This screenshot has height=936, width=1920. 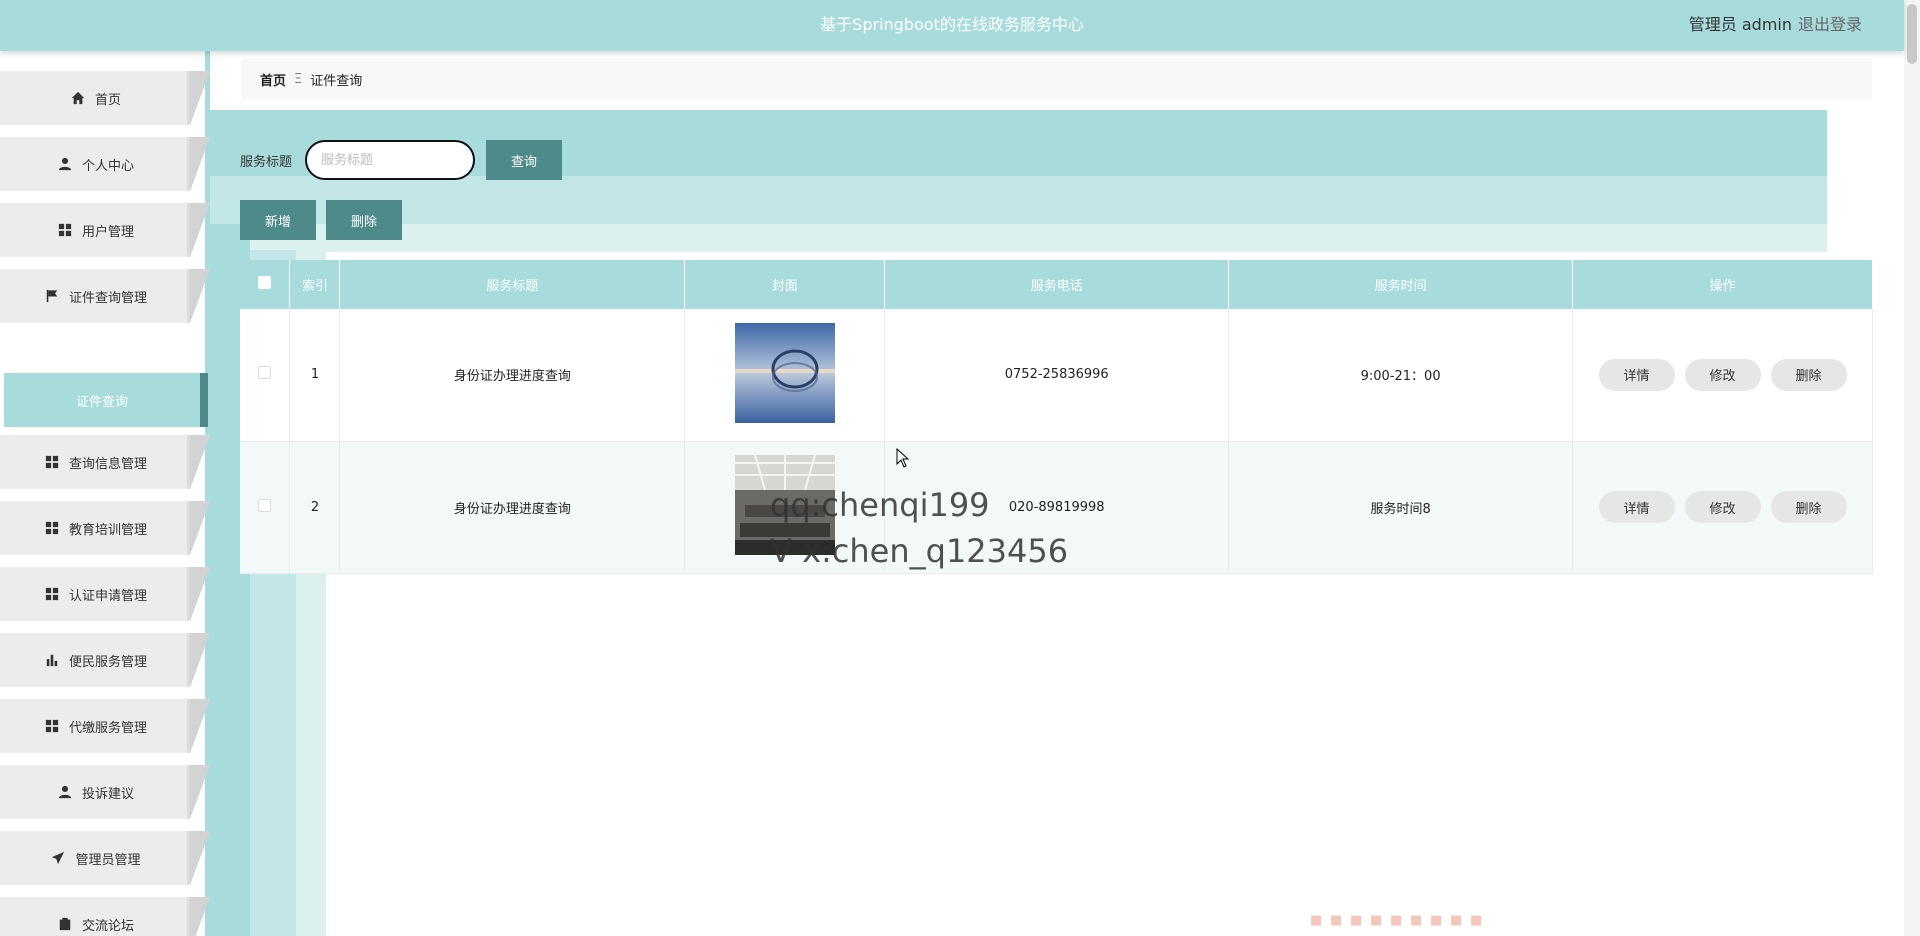 I want to click on sidebar-item-certificate-query-management: 证件查询管理, so click(x=105, y=296).